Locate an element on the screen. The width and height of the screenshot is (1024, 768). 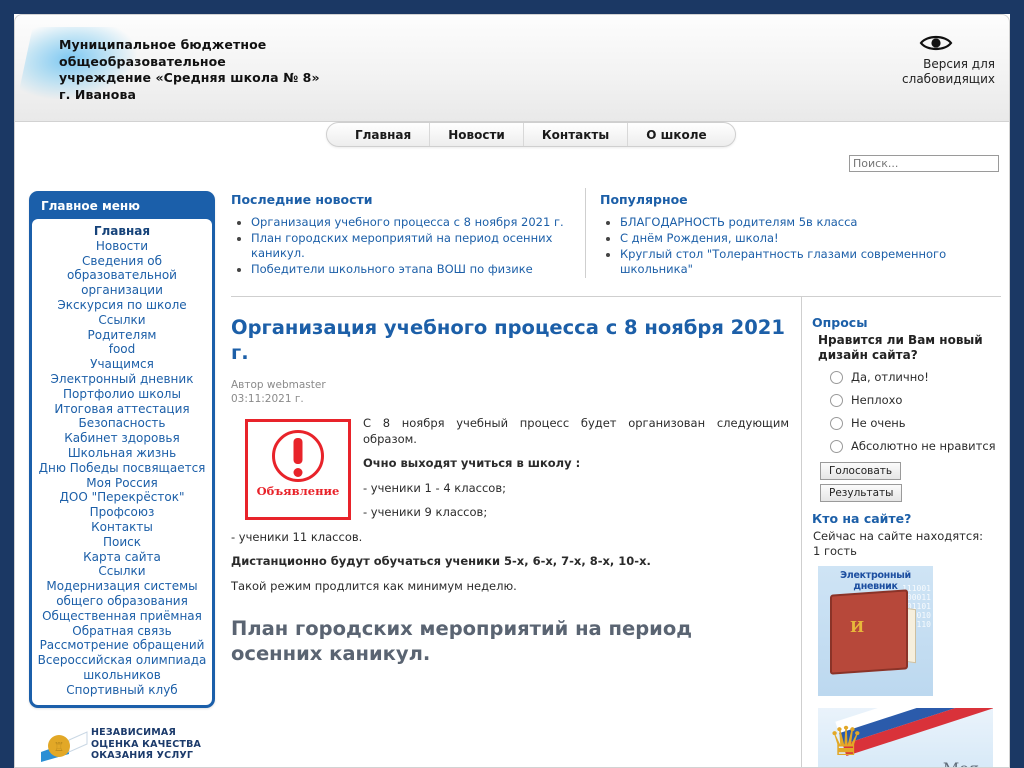
poll-option-2: Неплохо is located at coordinates (915, 400).